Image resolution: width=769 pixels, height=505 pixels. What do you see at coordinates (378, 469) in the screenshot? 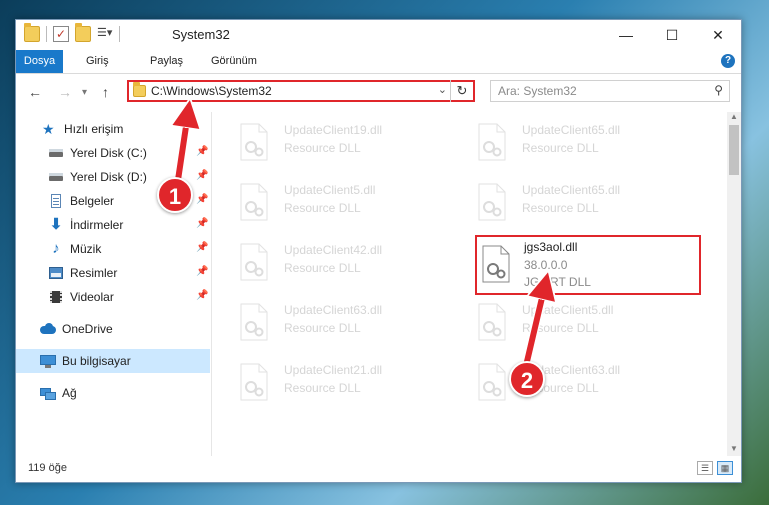
I see `status-bar: 119 öğe ☰ ▦` at bounding box center [378, 469].